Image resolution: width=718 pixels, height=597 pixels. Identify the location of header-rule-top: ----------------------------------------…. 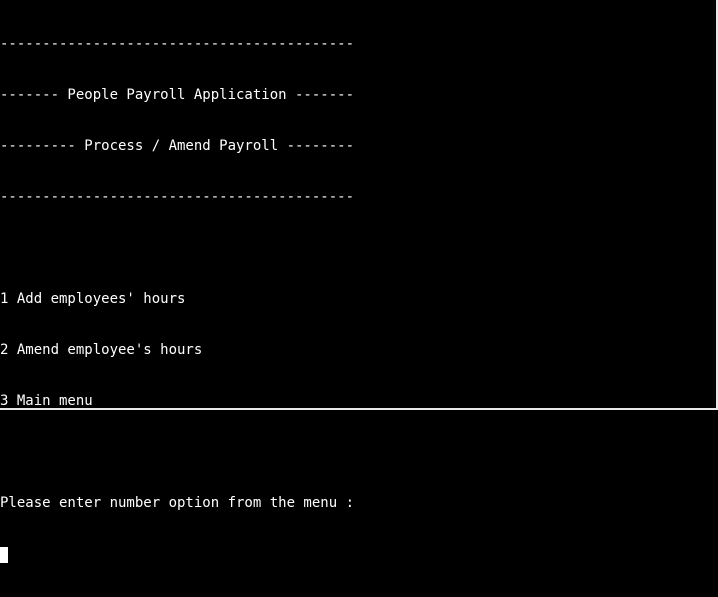
(177, 44).